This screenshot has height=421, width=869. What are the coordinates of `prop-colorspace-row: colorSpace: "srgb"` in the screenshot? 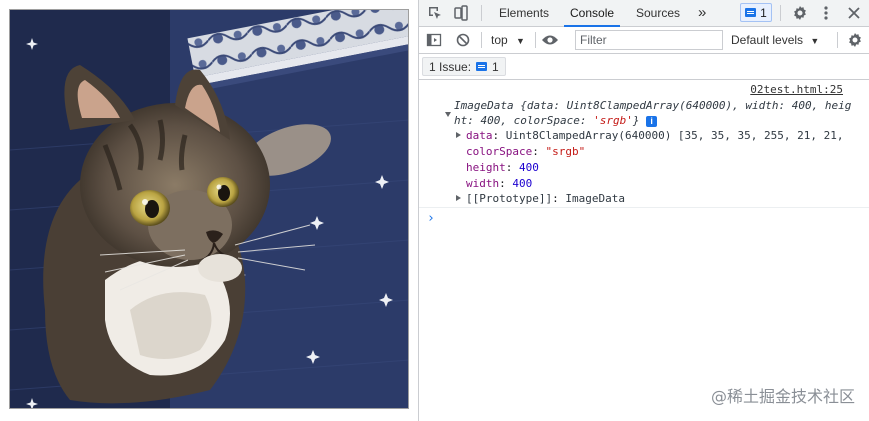 It's located at (526, 151).